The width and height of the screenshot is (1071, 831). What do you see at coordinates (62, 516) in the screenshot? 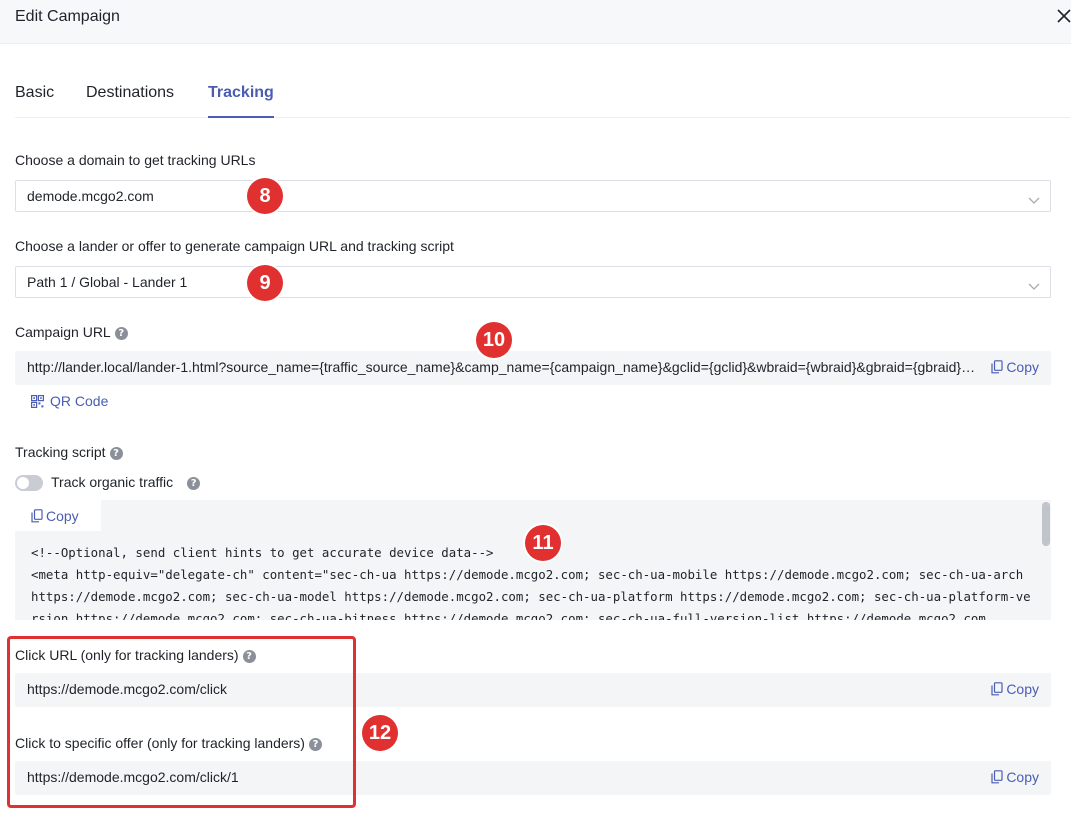
I see `tracking-script-copy-label: Copy` at bounding box center [62, 516].